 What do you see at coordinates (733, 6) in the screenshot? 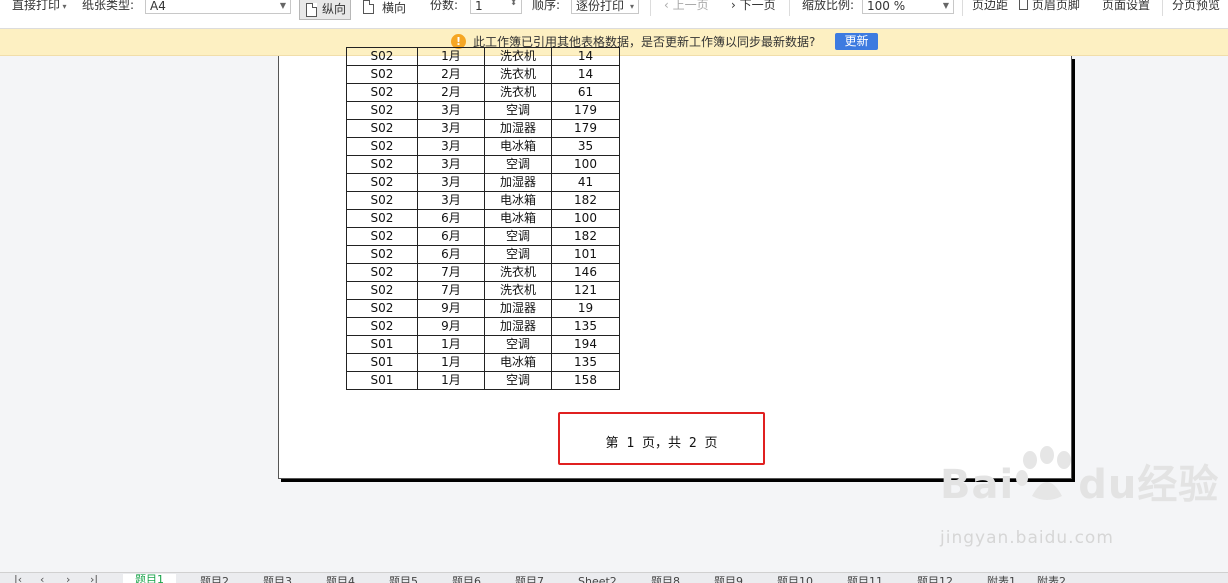
I see `chevron-right-icon: ›` at bounding box center [733, 6].